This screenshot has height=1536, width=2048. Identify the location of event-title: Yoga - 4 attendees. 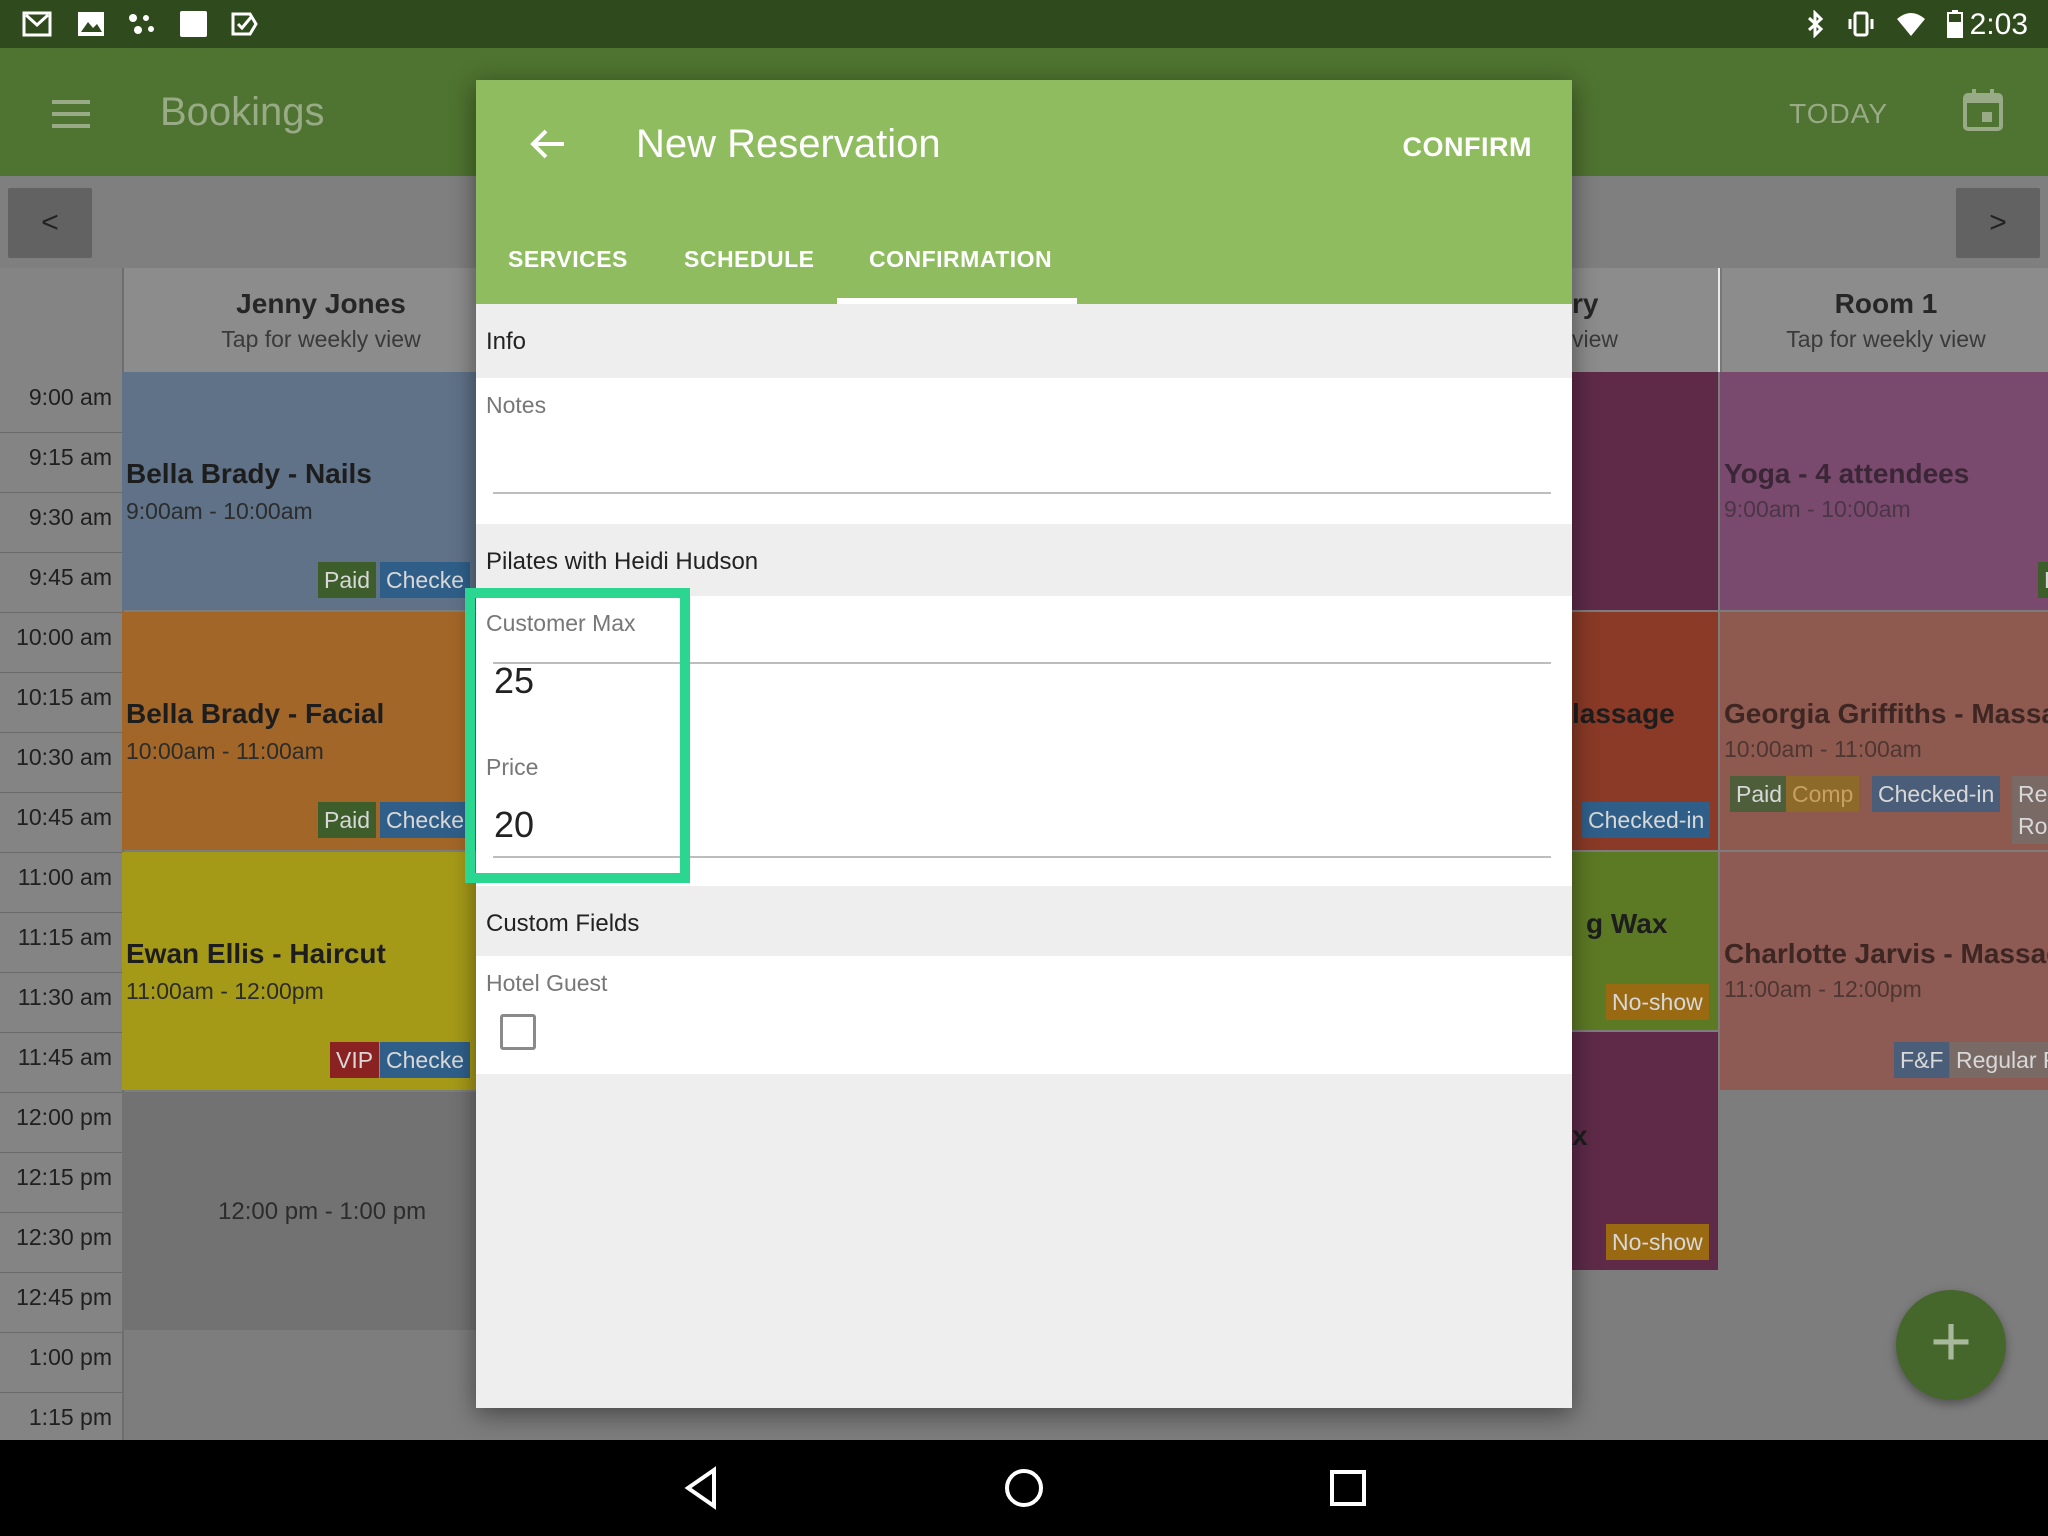
(1847, 473).